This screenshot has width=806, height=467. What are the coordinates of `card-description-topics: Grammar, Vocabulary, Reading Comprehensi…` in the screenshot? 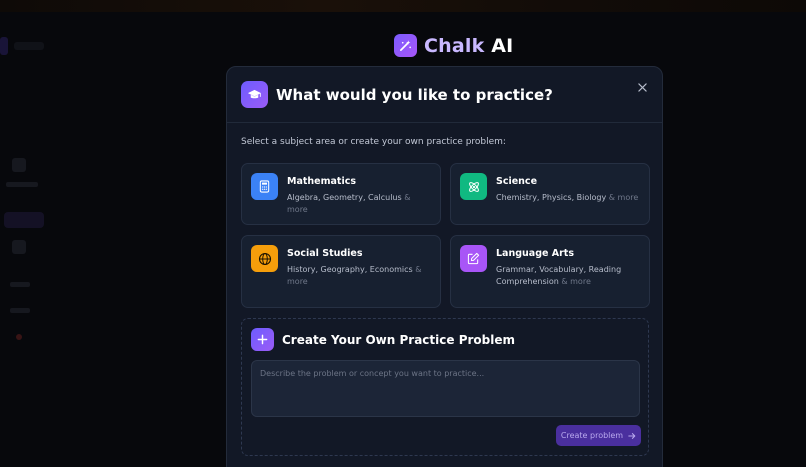 It's located at (559, 275).